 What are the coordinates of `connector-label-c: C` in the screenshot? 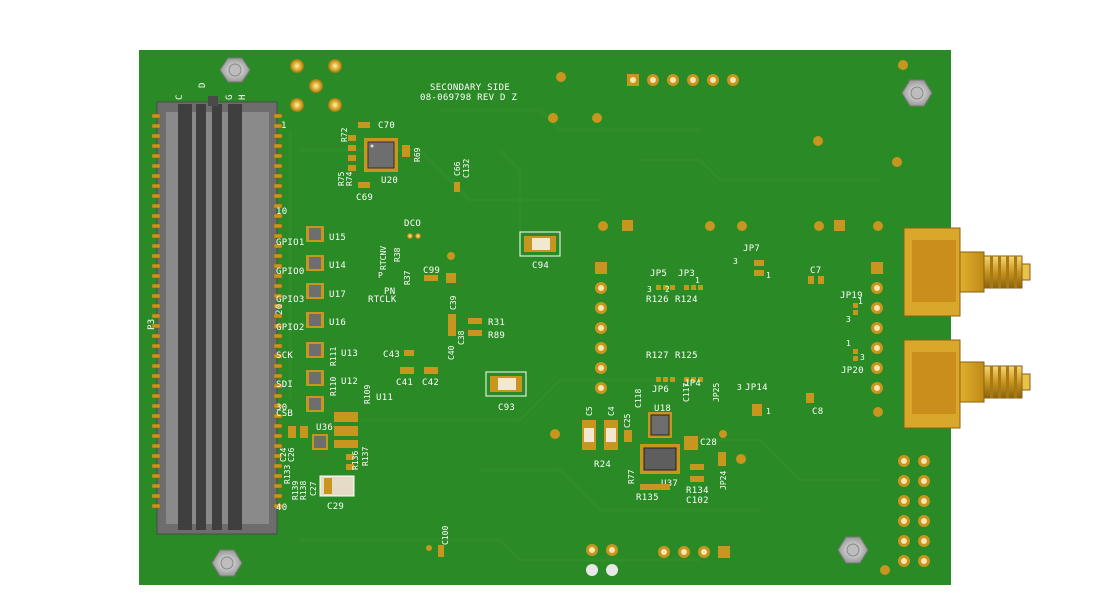 It's located at (180, 97).